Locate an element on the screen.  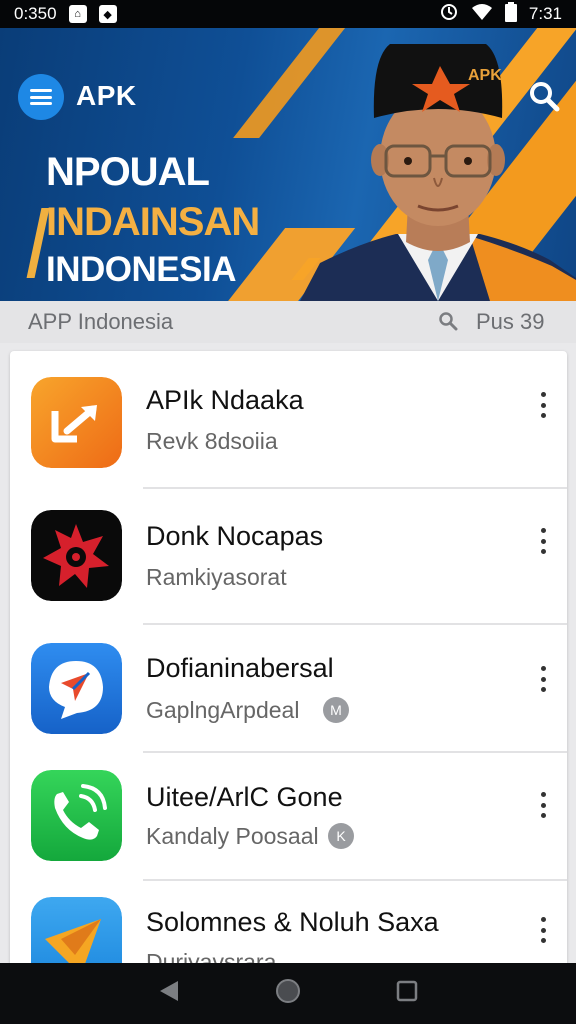
green-phone-icon is located at coordinates (76, 815).